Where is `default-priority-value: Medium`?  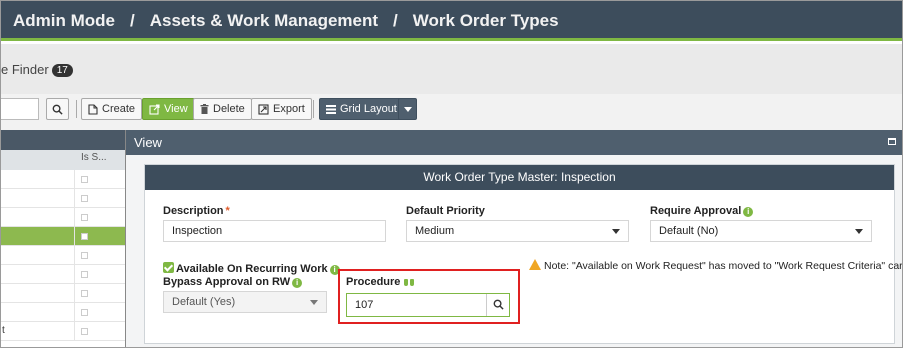 default-priority-value: Medium is located at coordinates (435, 231).